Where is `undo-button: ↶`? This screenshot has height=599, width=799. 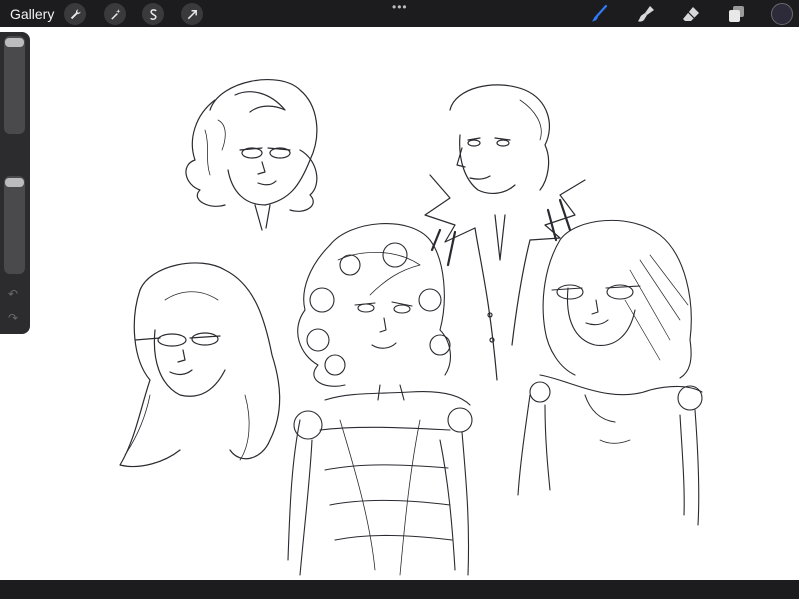 undo-button: ↶ is located at coordinates (13, 294).